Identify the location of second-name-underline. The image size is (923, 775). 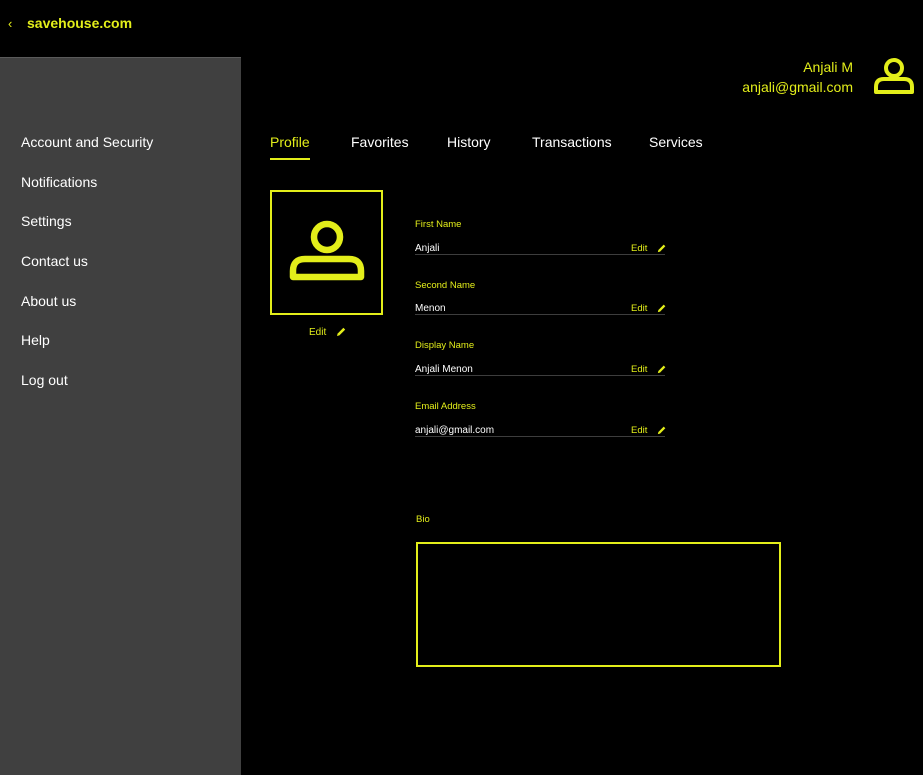
(540, 314).